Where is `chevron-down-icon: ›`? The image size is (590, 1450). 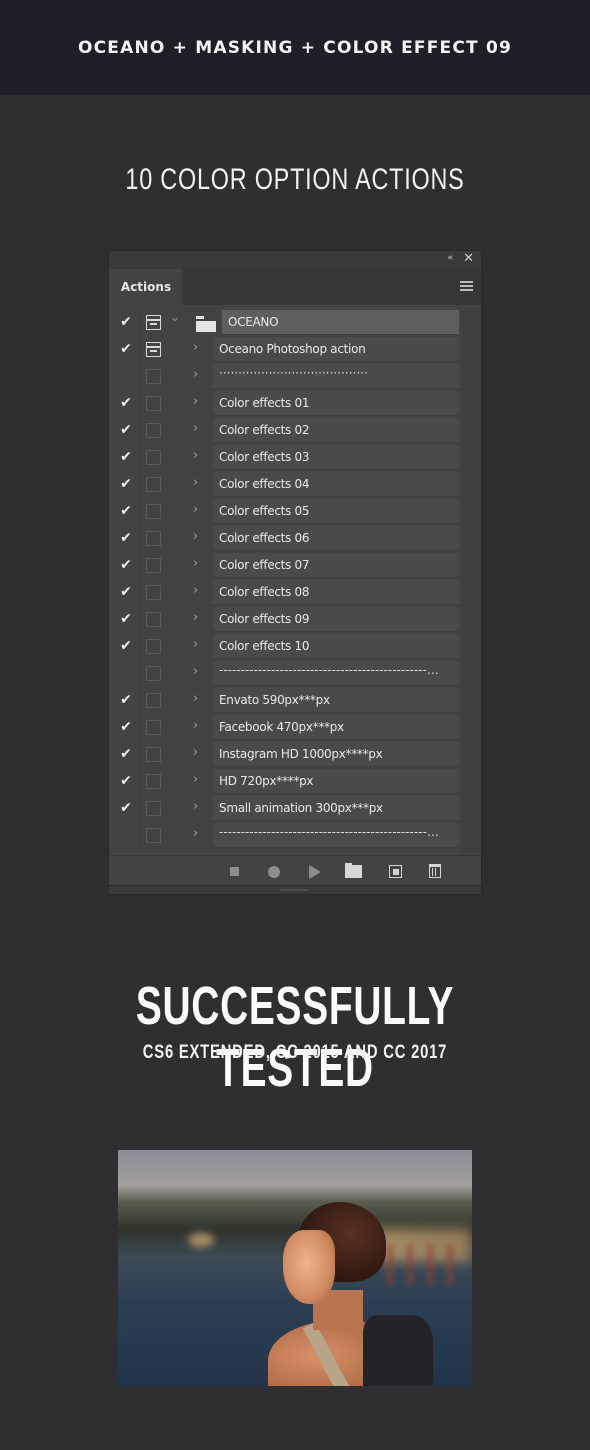 chevron-down-icon: › is located at coordinates (174, 319).